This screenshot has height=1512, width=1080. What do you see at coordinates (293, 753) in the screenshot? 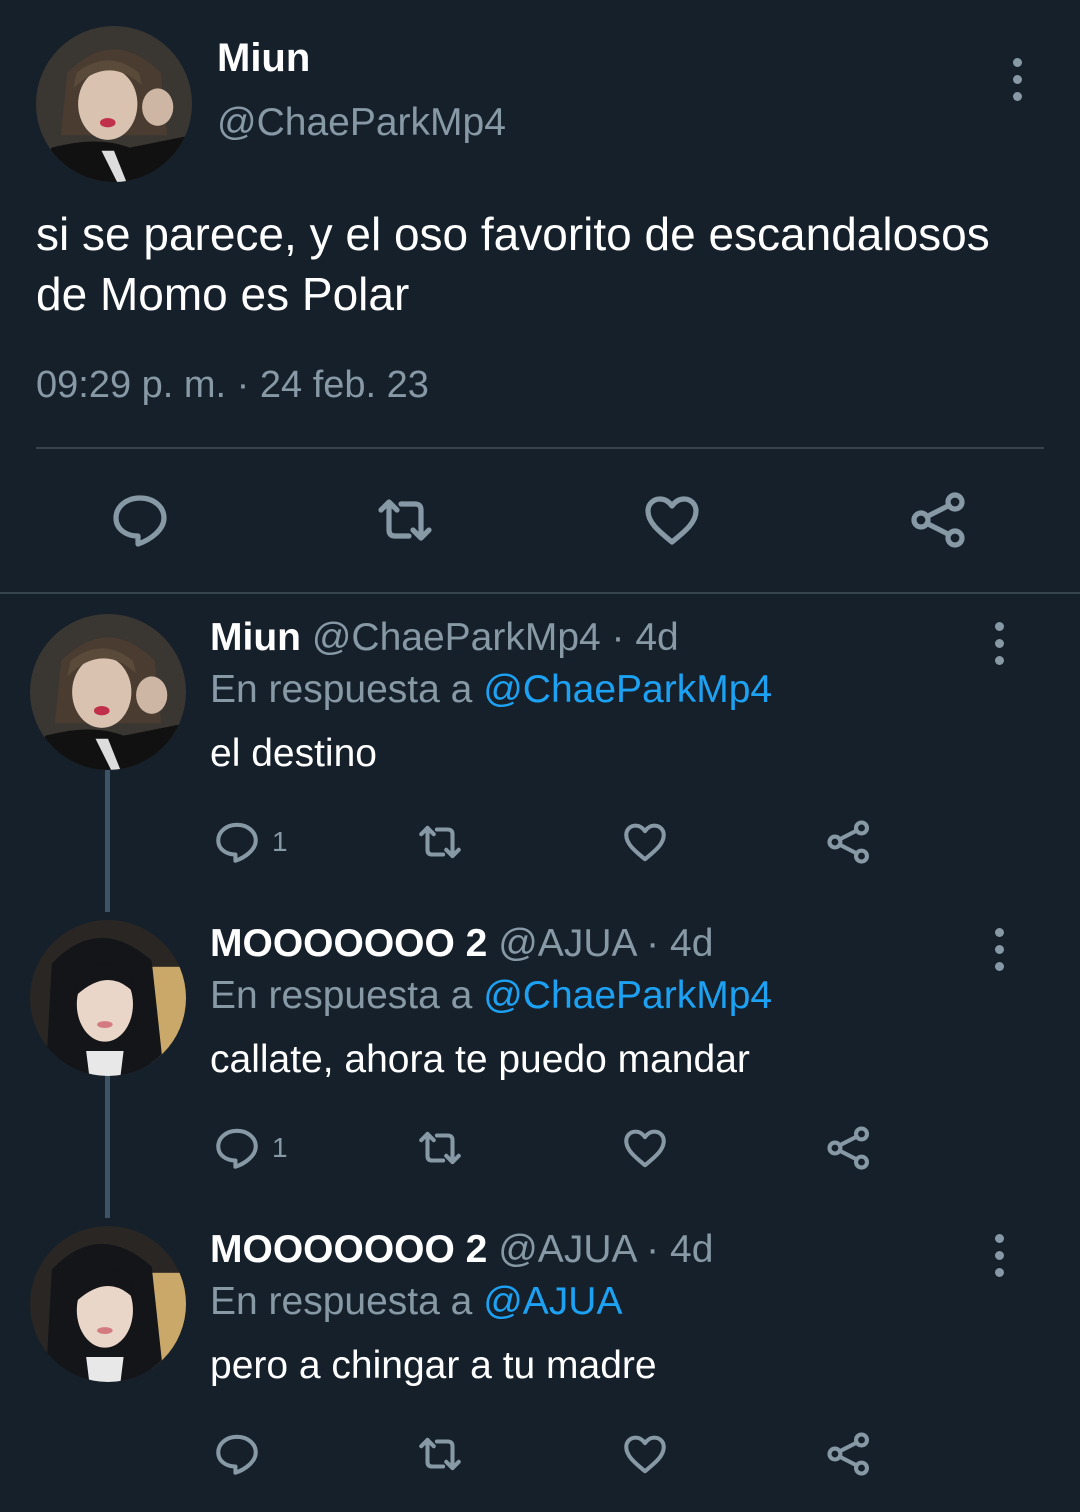
I see `reply-text: el destino` at bounding box center [293, 753].